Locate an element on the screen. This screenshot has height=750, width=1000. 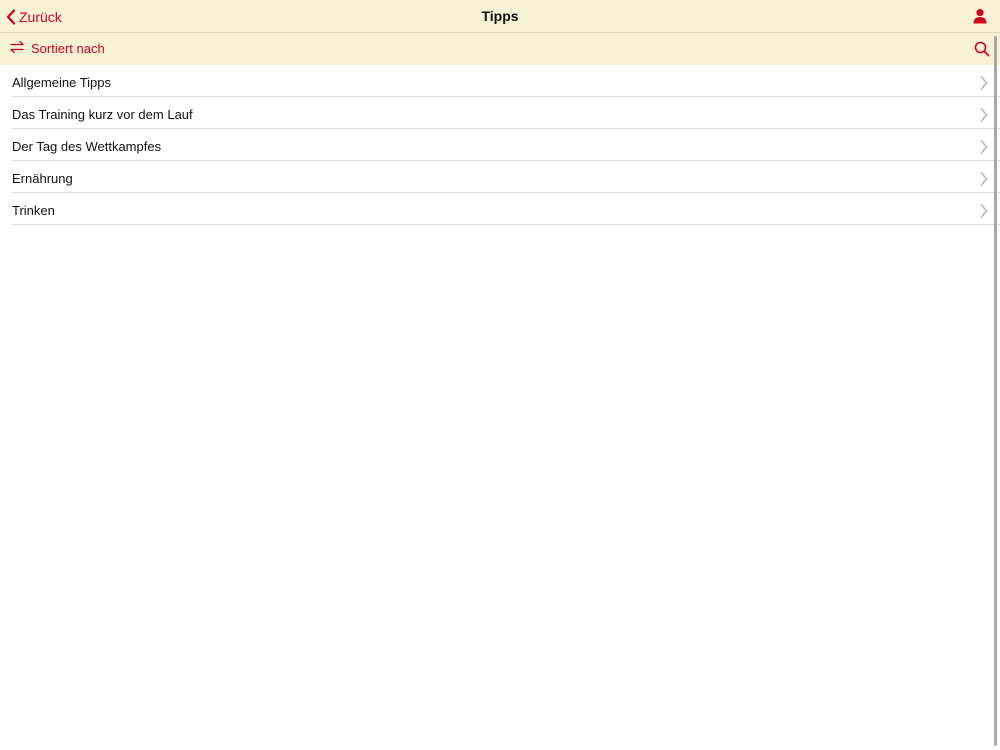
sort-button: Sortiert nach is located at coordinates (57, 49).